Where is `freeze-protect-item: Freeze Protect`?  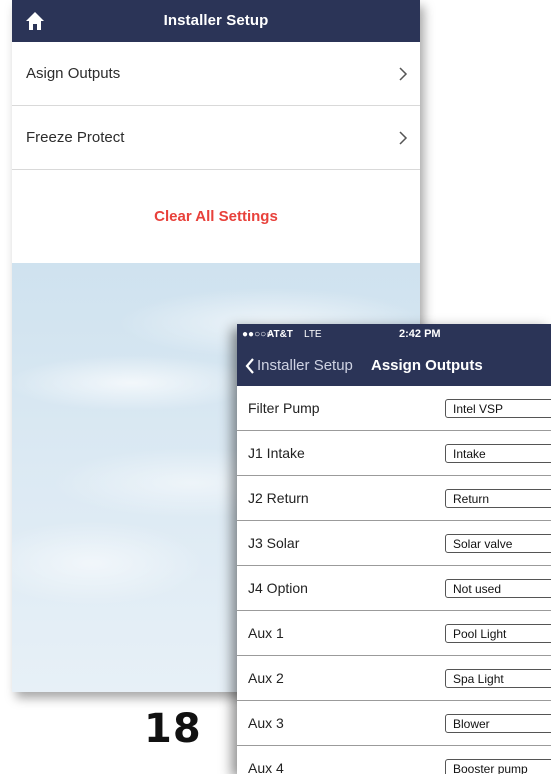 freeze-protect-item: Freeze Protect is located at coordinates (216, 138).